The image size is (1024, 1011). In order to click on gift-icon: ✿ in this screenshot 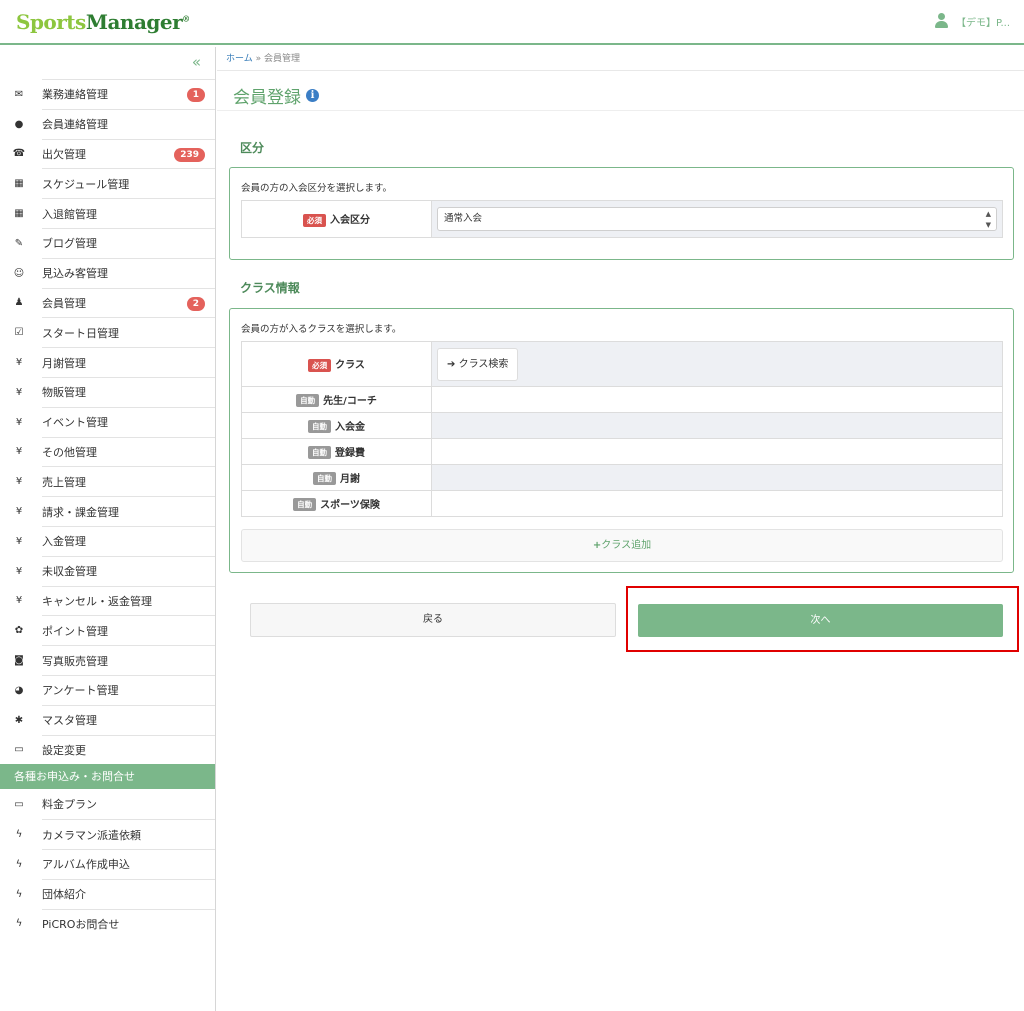, I will do `click(19, 631)`.